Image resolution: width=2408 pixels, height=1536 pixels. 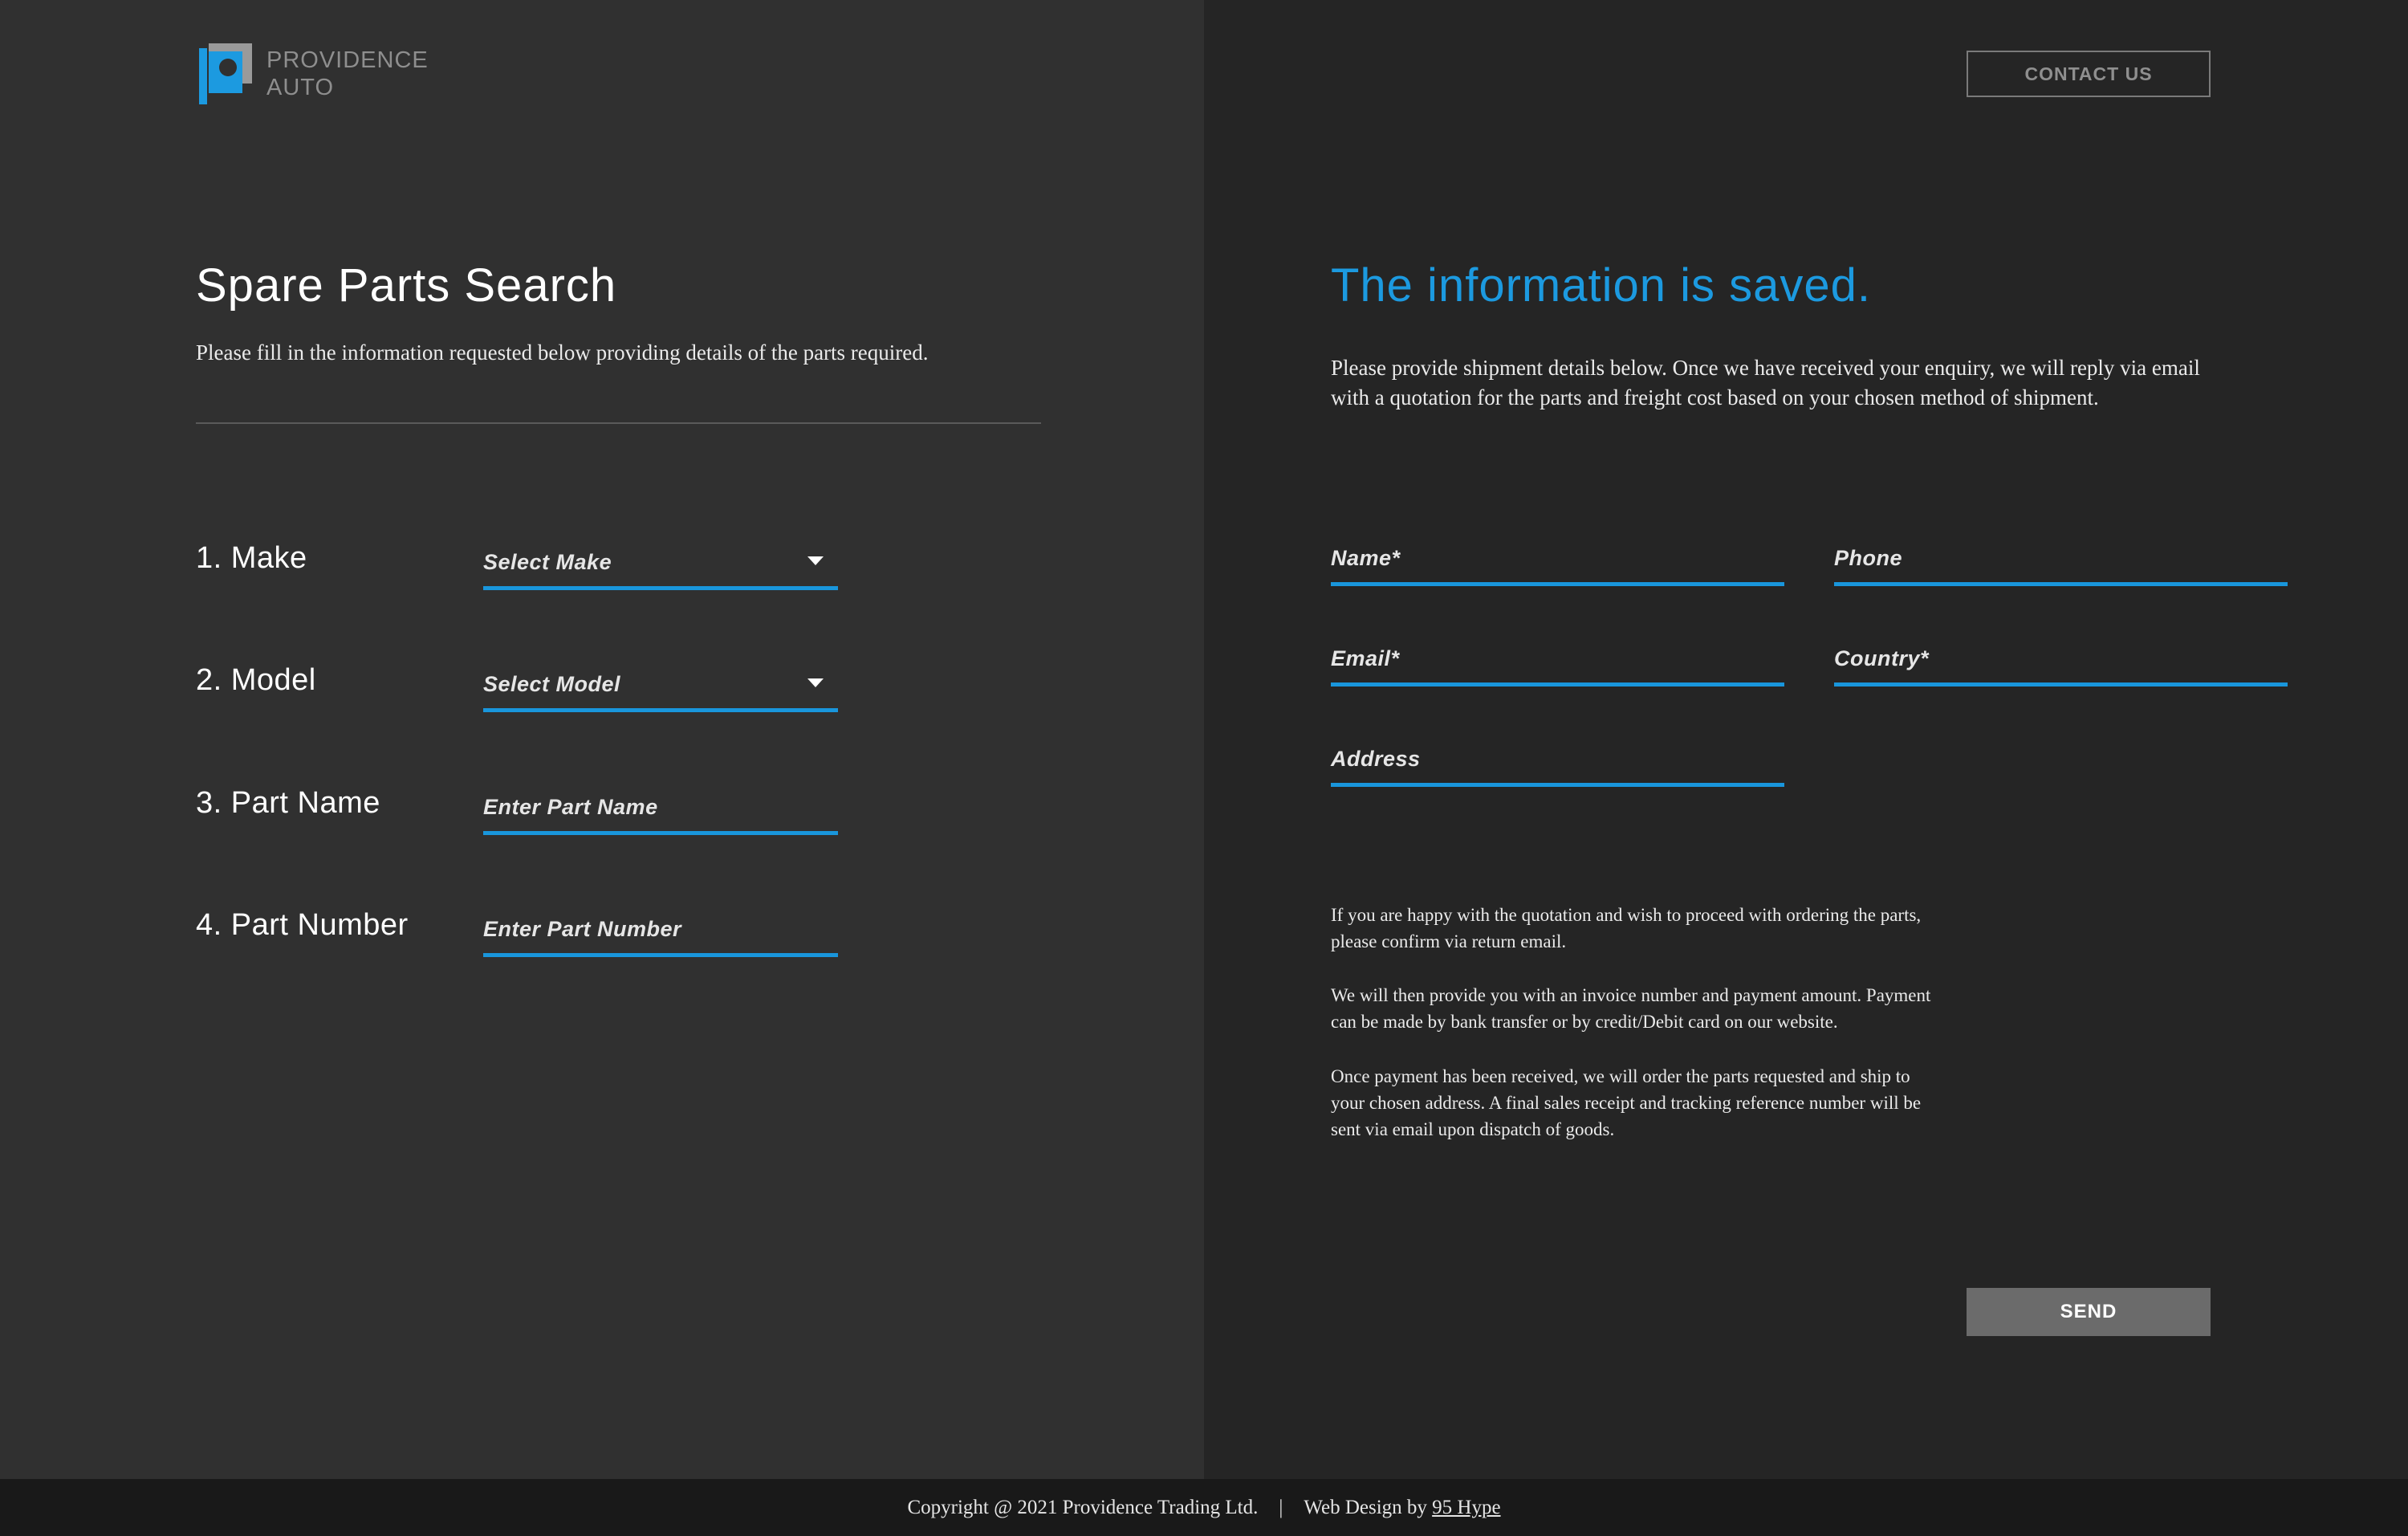 What do you see at coordinates (1881, 658) in the screenshot?
I see `country-placeholder: Country*` at bounding box center [1881, 658].